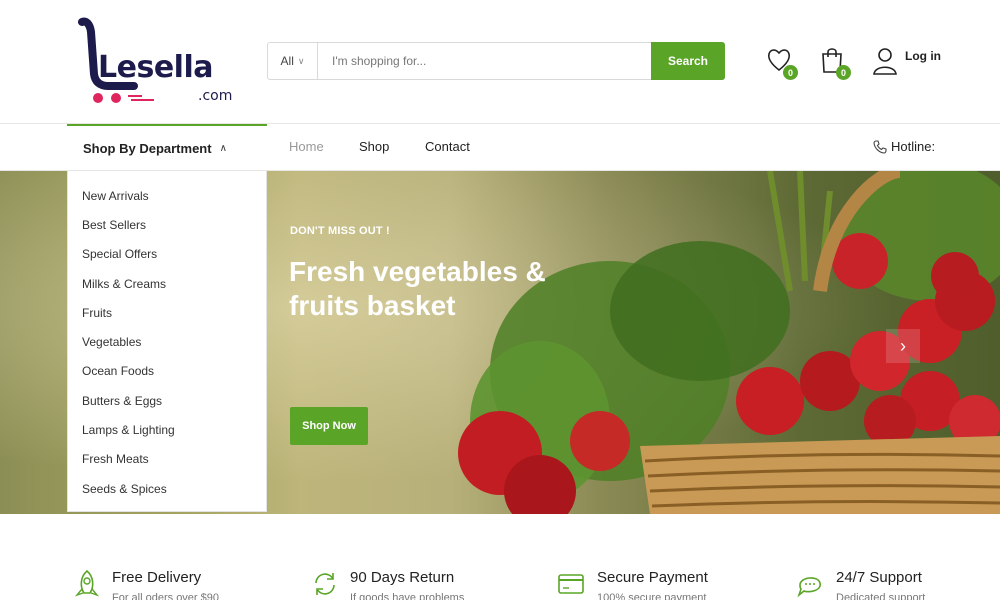 This screenshot has width=1000, height=600. I want to click on search-bar: All ∨ Search, so click(496, 61).